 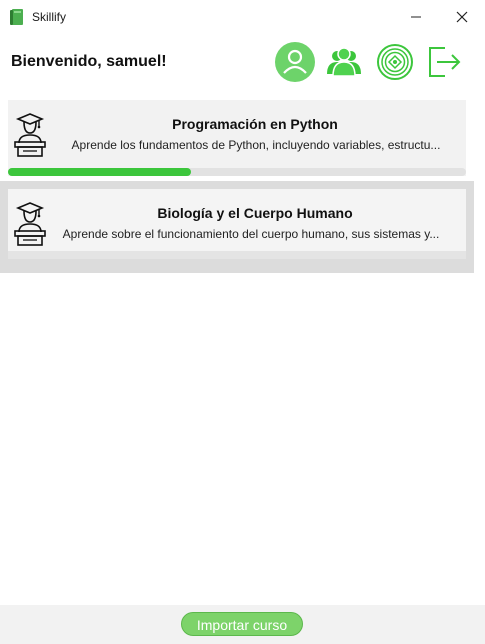 What do you see at coordinates (242, 17) in the screenshot?
I see `title-bar: Skillify` at bounding box center [242, 17].